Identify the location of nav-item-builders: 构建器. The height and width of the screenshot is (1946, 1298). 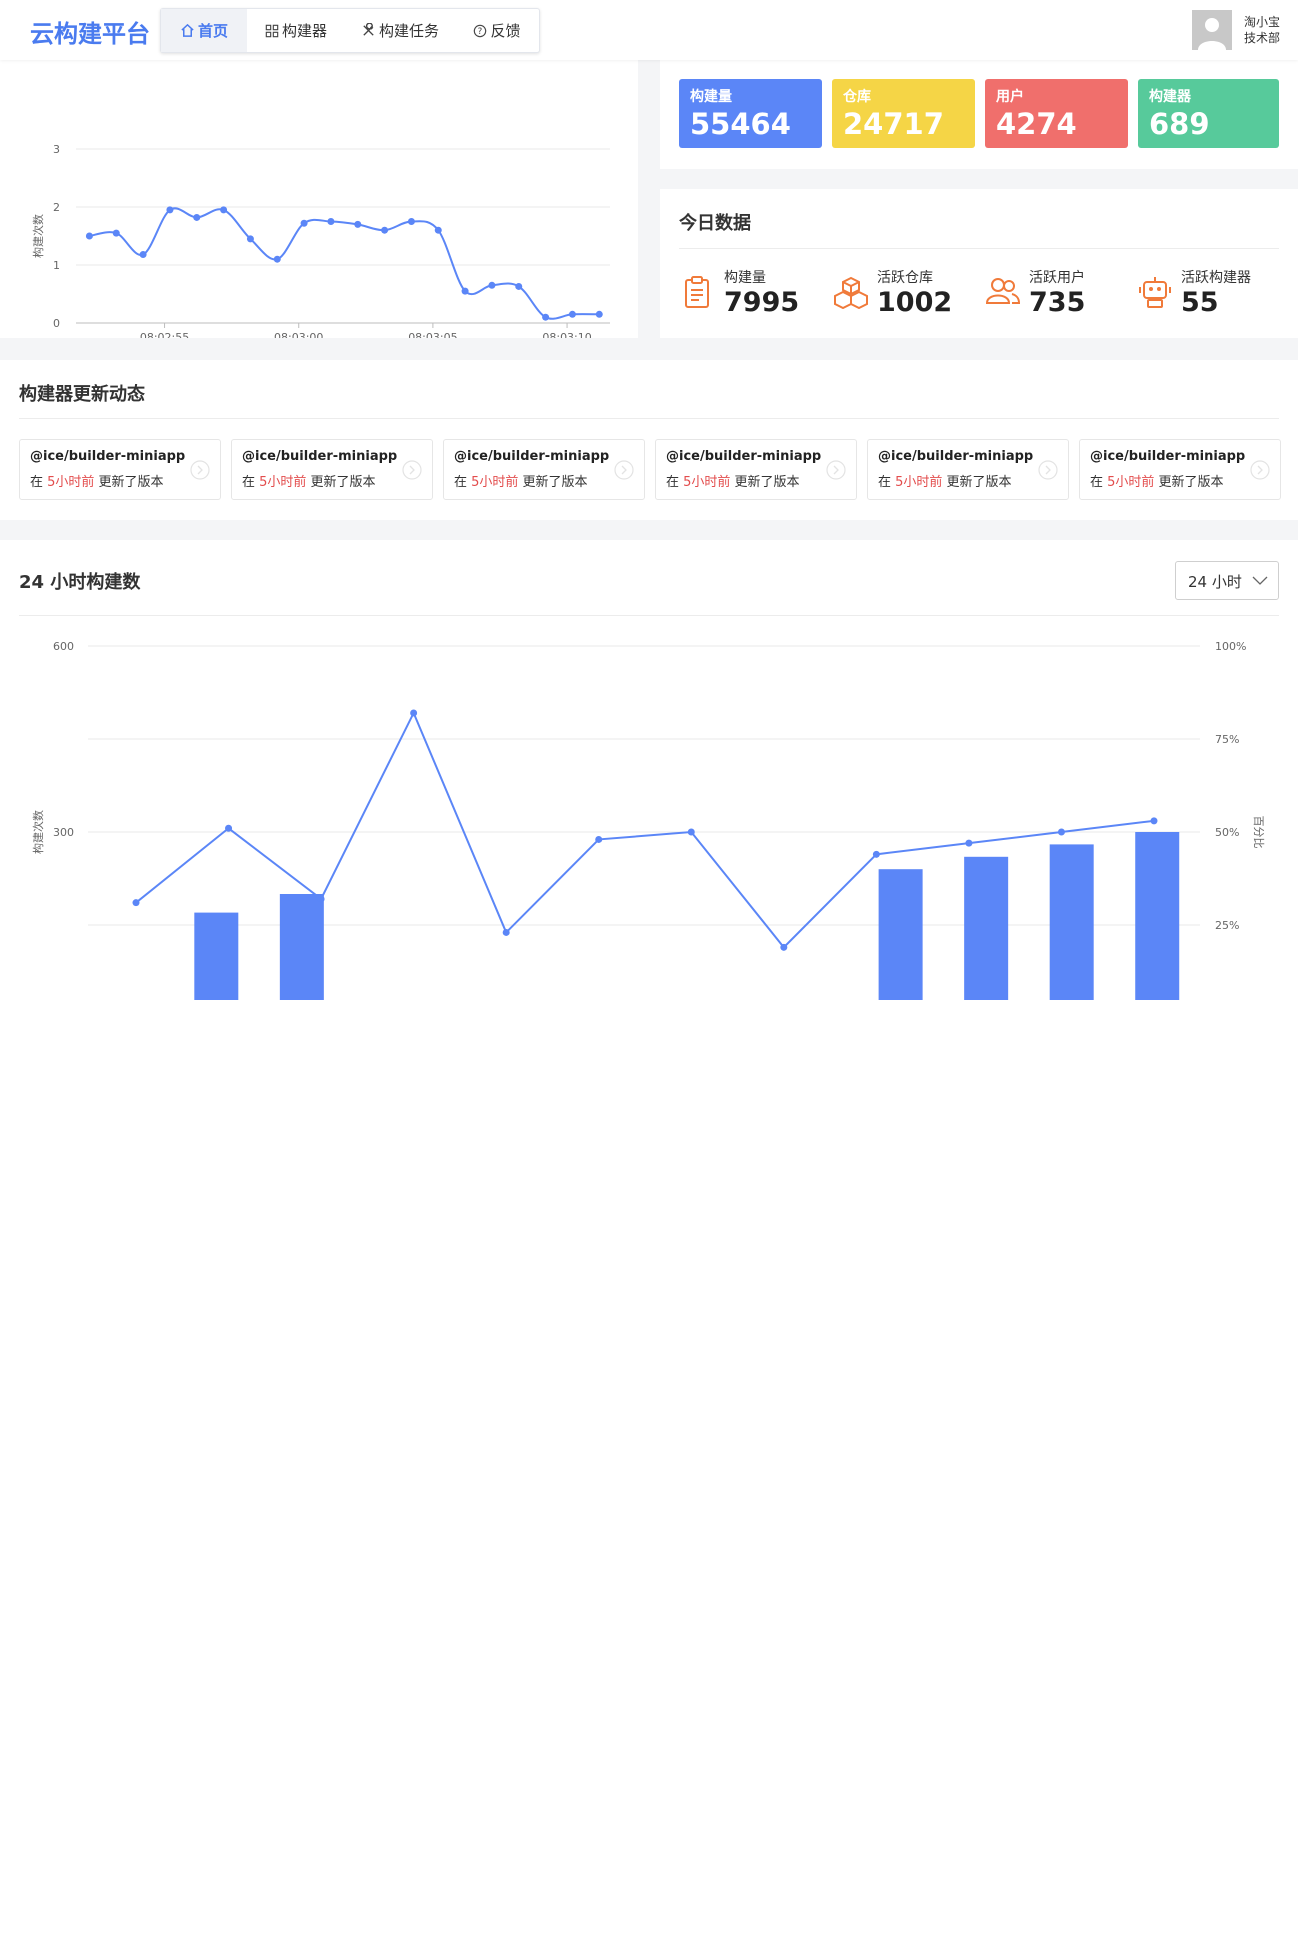
(296, 30).